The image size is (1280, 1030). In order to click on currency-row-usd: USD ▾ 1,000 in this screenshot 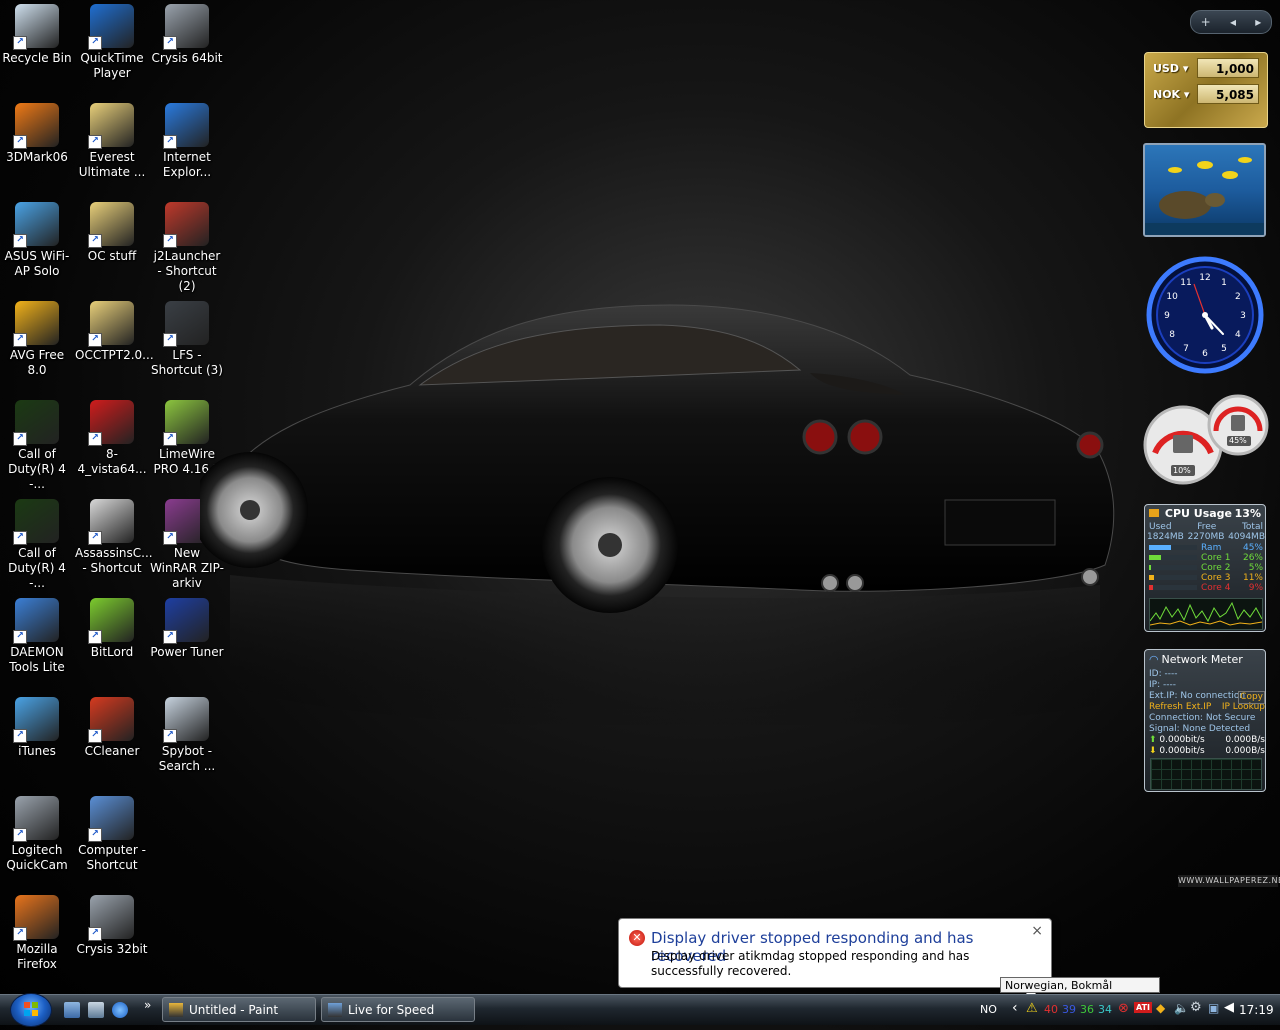, I will do `click(1206, 69)`.